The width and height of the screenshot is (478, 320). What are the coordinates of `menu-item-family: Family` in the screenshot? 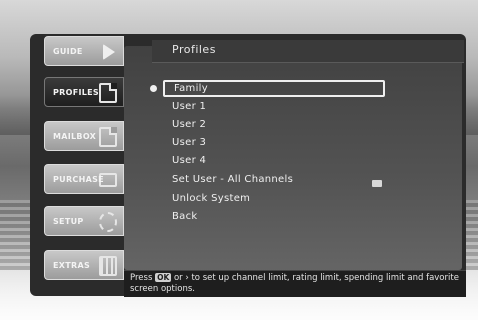 It's located at (274, 88).